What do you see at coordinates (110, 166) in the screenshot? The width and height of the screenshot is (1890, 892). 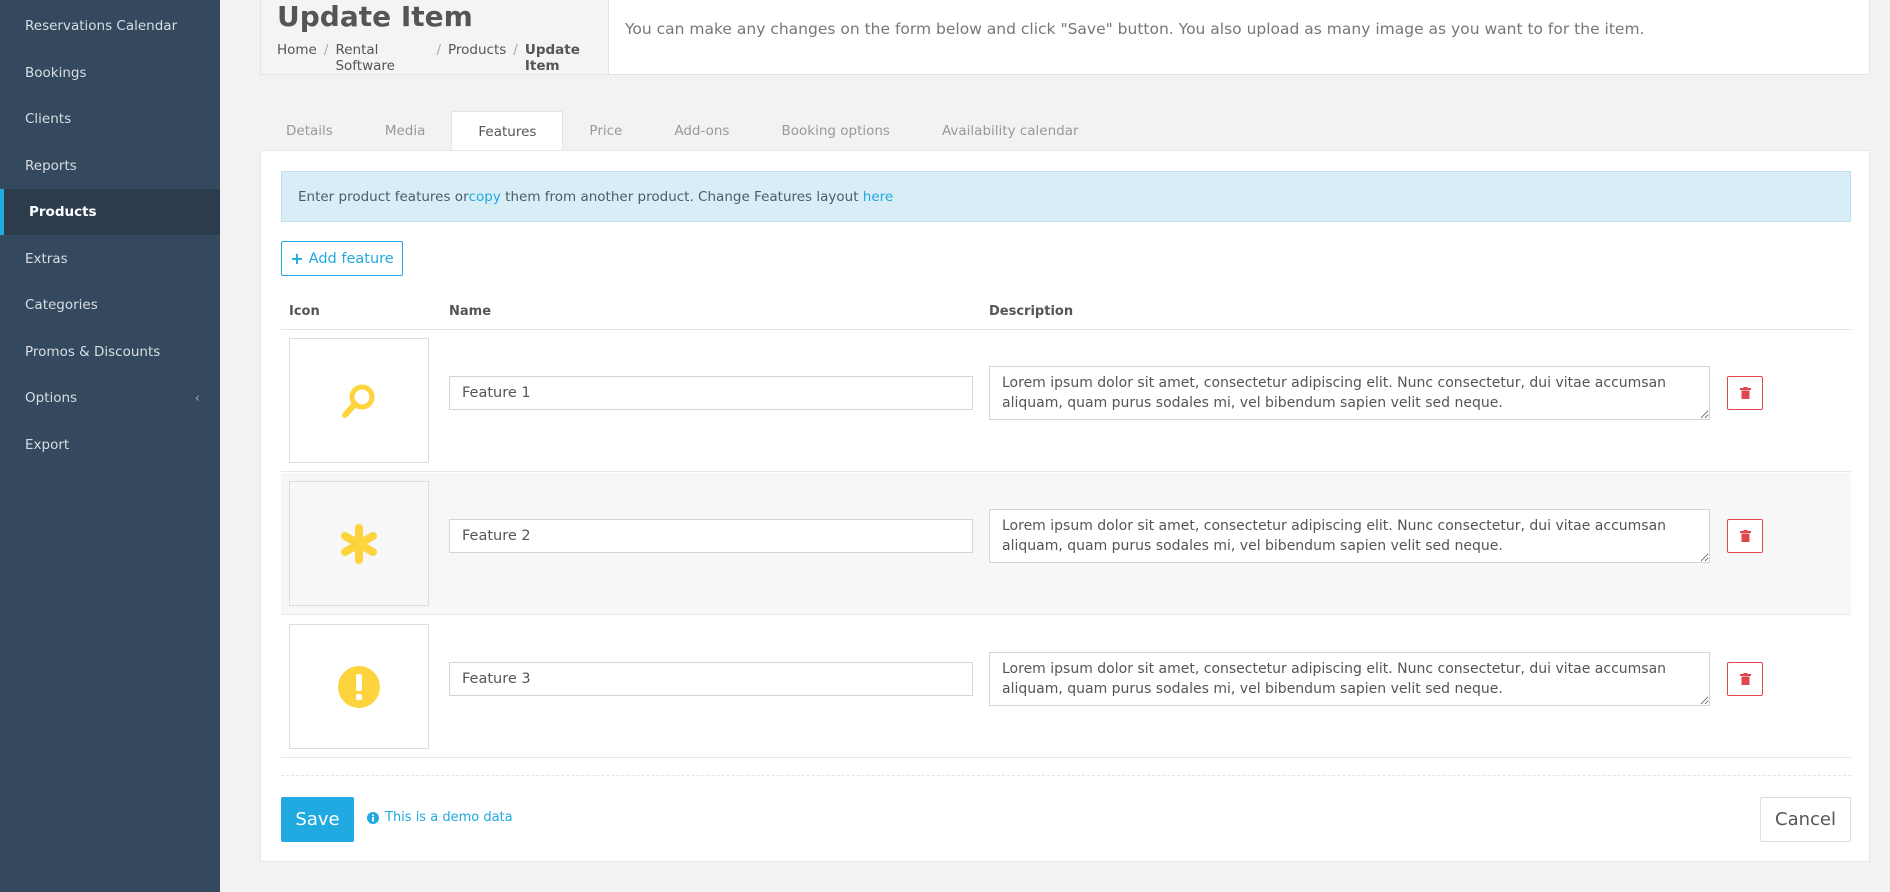 I see `sidebar-item-reports: Reports` at bounding box center [110, 166].